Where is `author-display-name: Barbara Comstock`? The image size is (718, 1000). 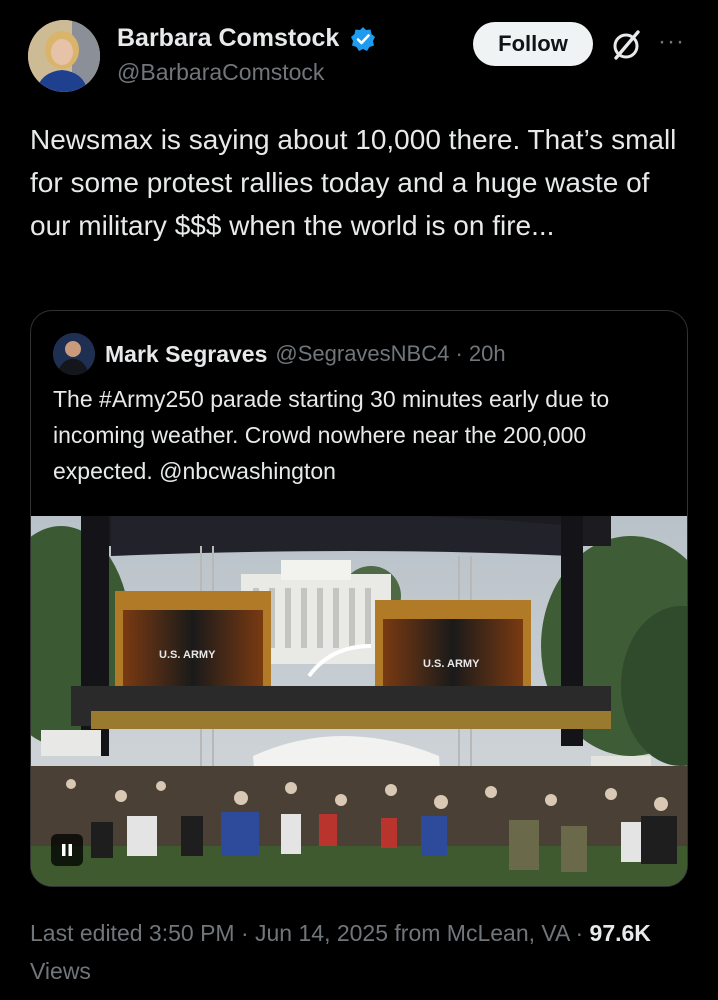 author-display-name: Barbara Comstock is located at coordinates (228, 38).